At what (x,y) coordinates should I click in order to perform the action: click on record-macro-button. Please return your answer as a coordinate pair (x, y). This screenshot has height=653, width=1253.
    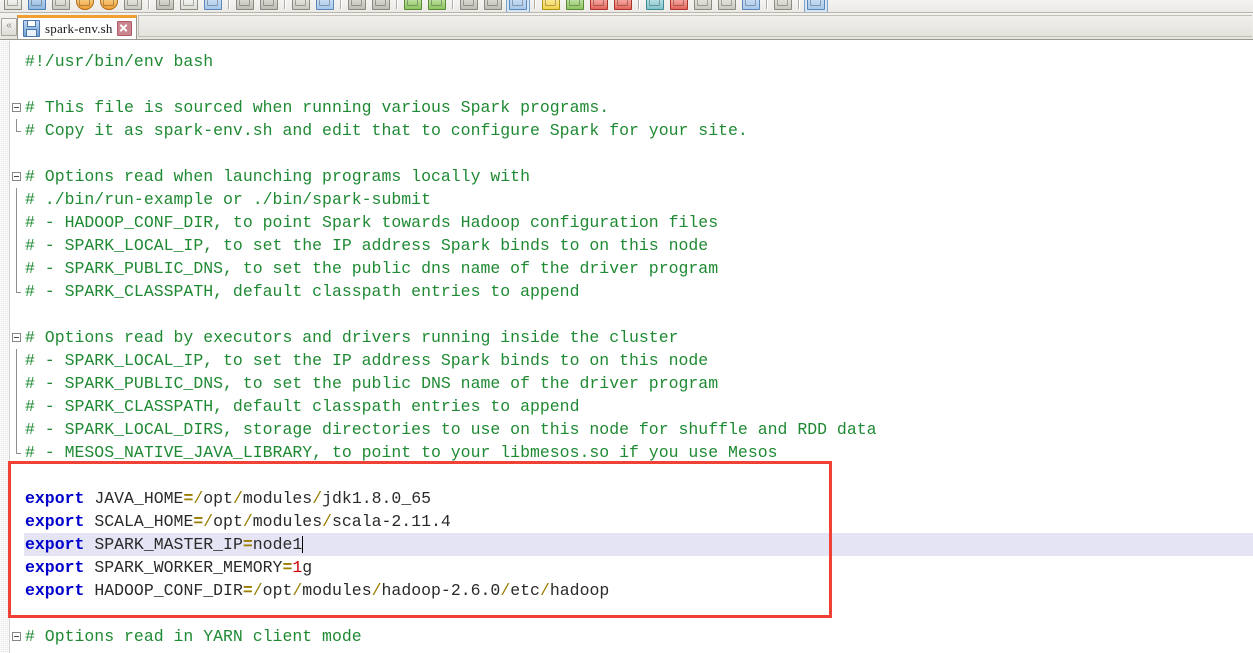
    Looking at the image, I should click on (679, 6).